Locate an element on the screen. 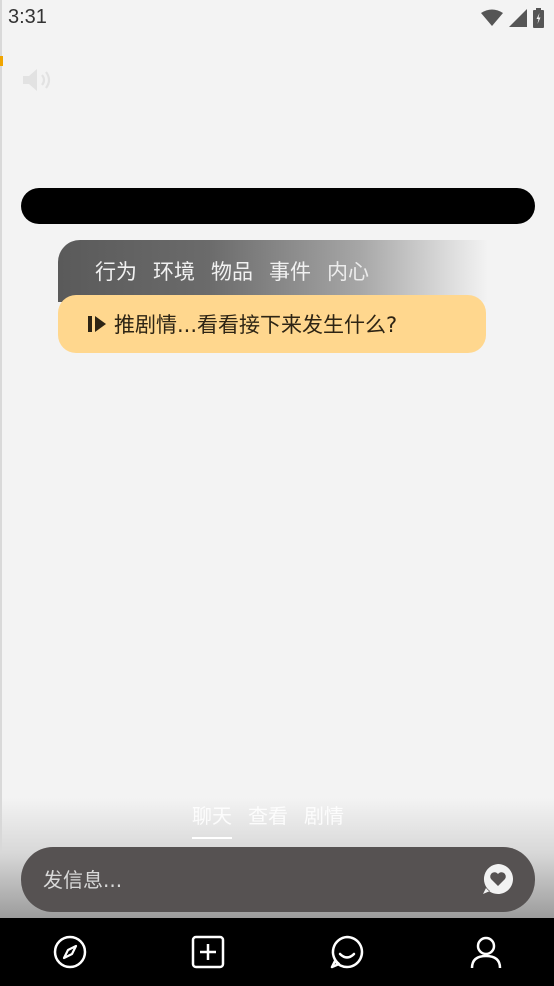  chat-mode-tabs: 聊天 查看 剧情 is located at coordinates (268, 819).